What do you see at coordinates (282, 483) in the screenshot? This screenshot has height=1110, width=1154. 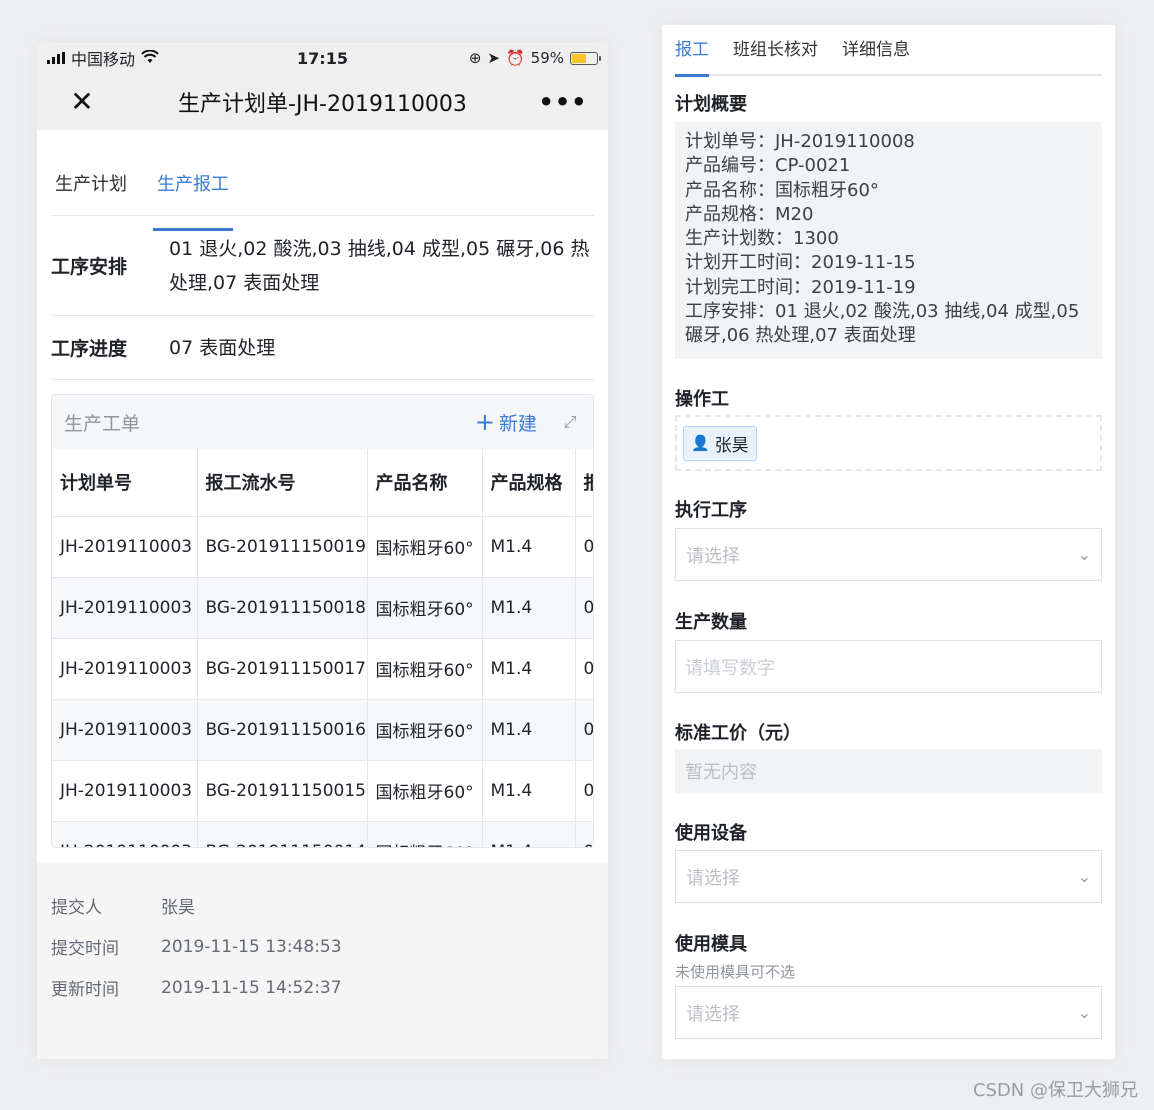 I see `column-header: 报工流水号` at bounding box center [282, 483].